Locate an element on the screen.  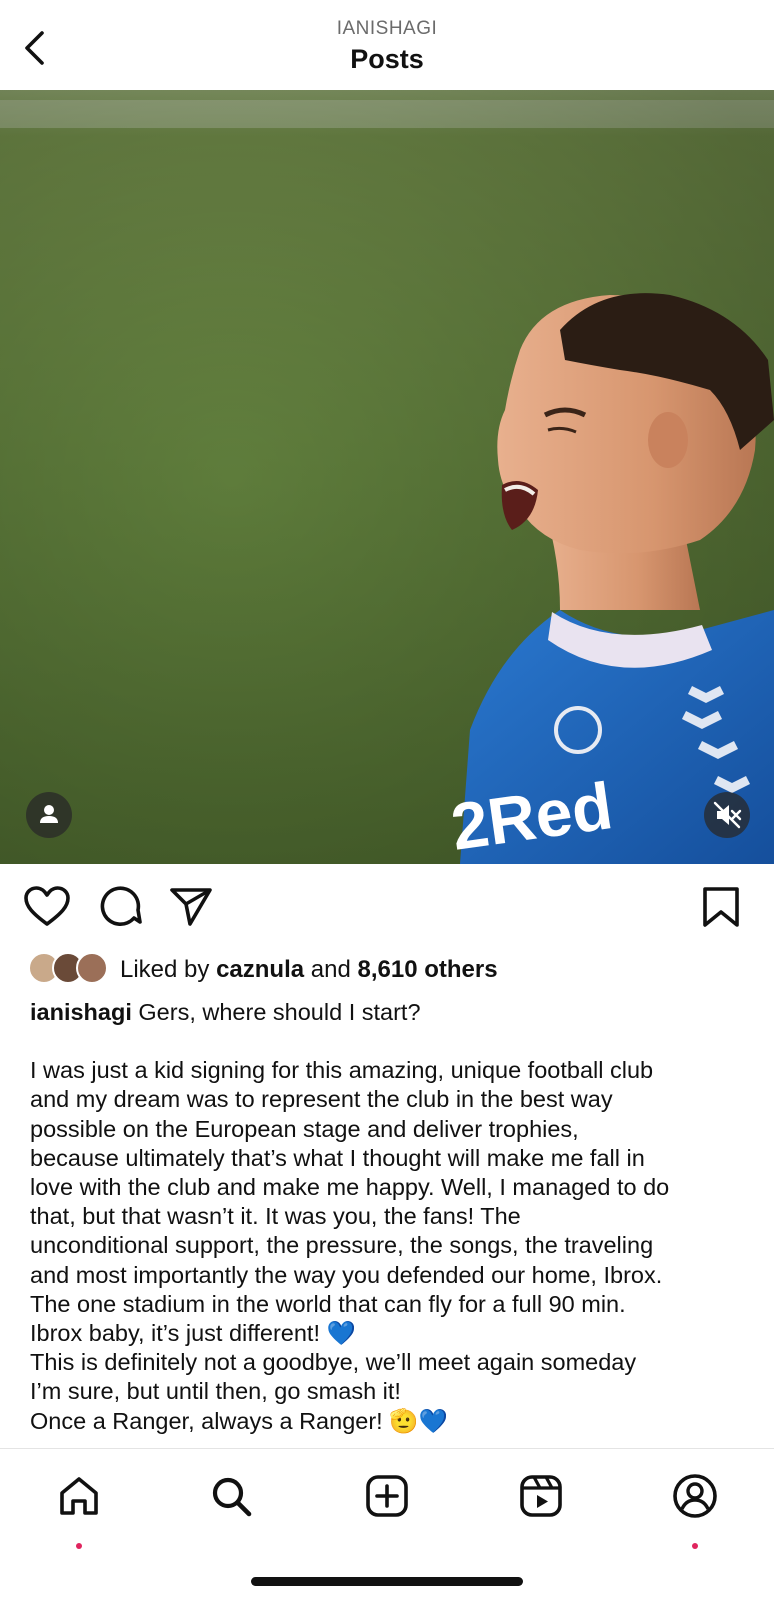
tab-profile is located at coordinates (695, 1496).